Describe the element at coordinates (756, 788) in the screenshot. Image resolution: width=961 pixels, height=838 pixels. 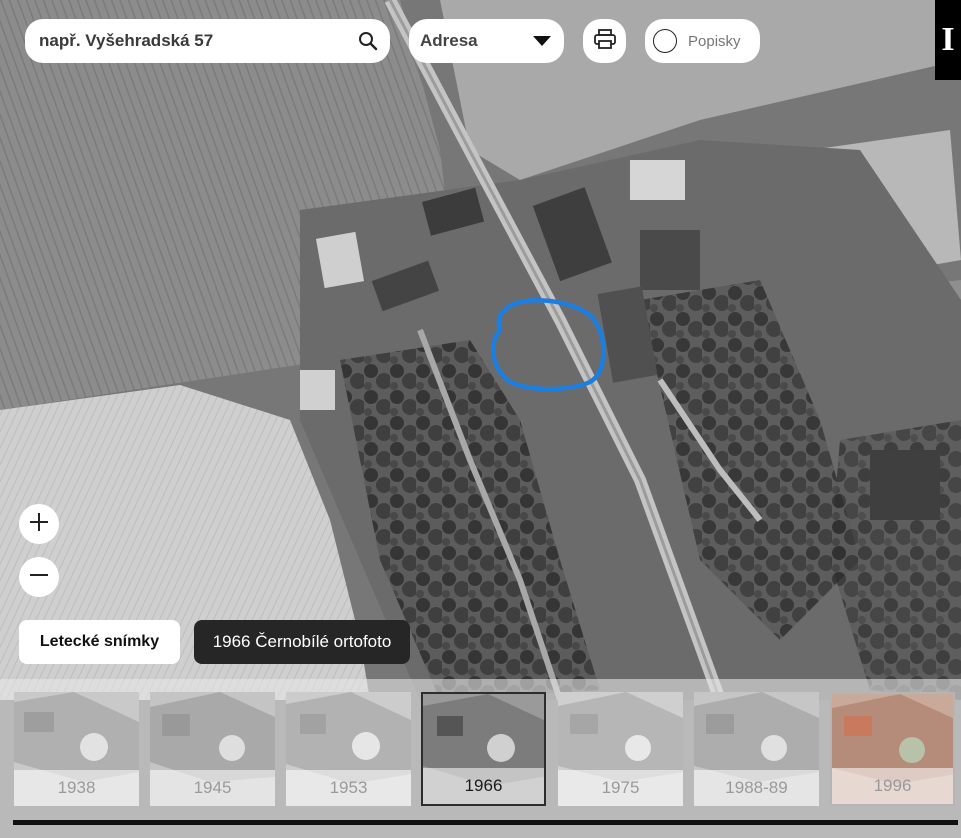
I see `timeline-year-label: 1988-89` at that location.